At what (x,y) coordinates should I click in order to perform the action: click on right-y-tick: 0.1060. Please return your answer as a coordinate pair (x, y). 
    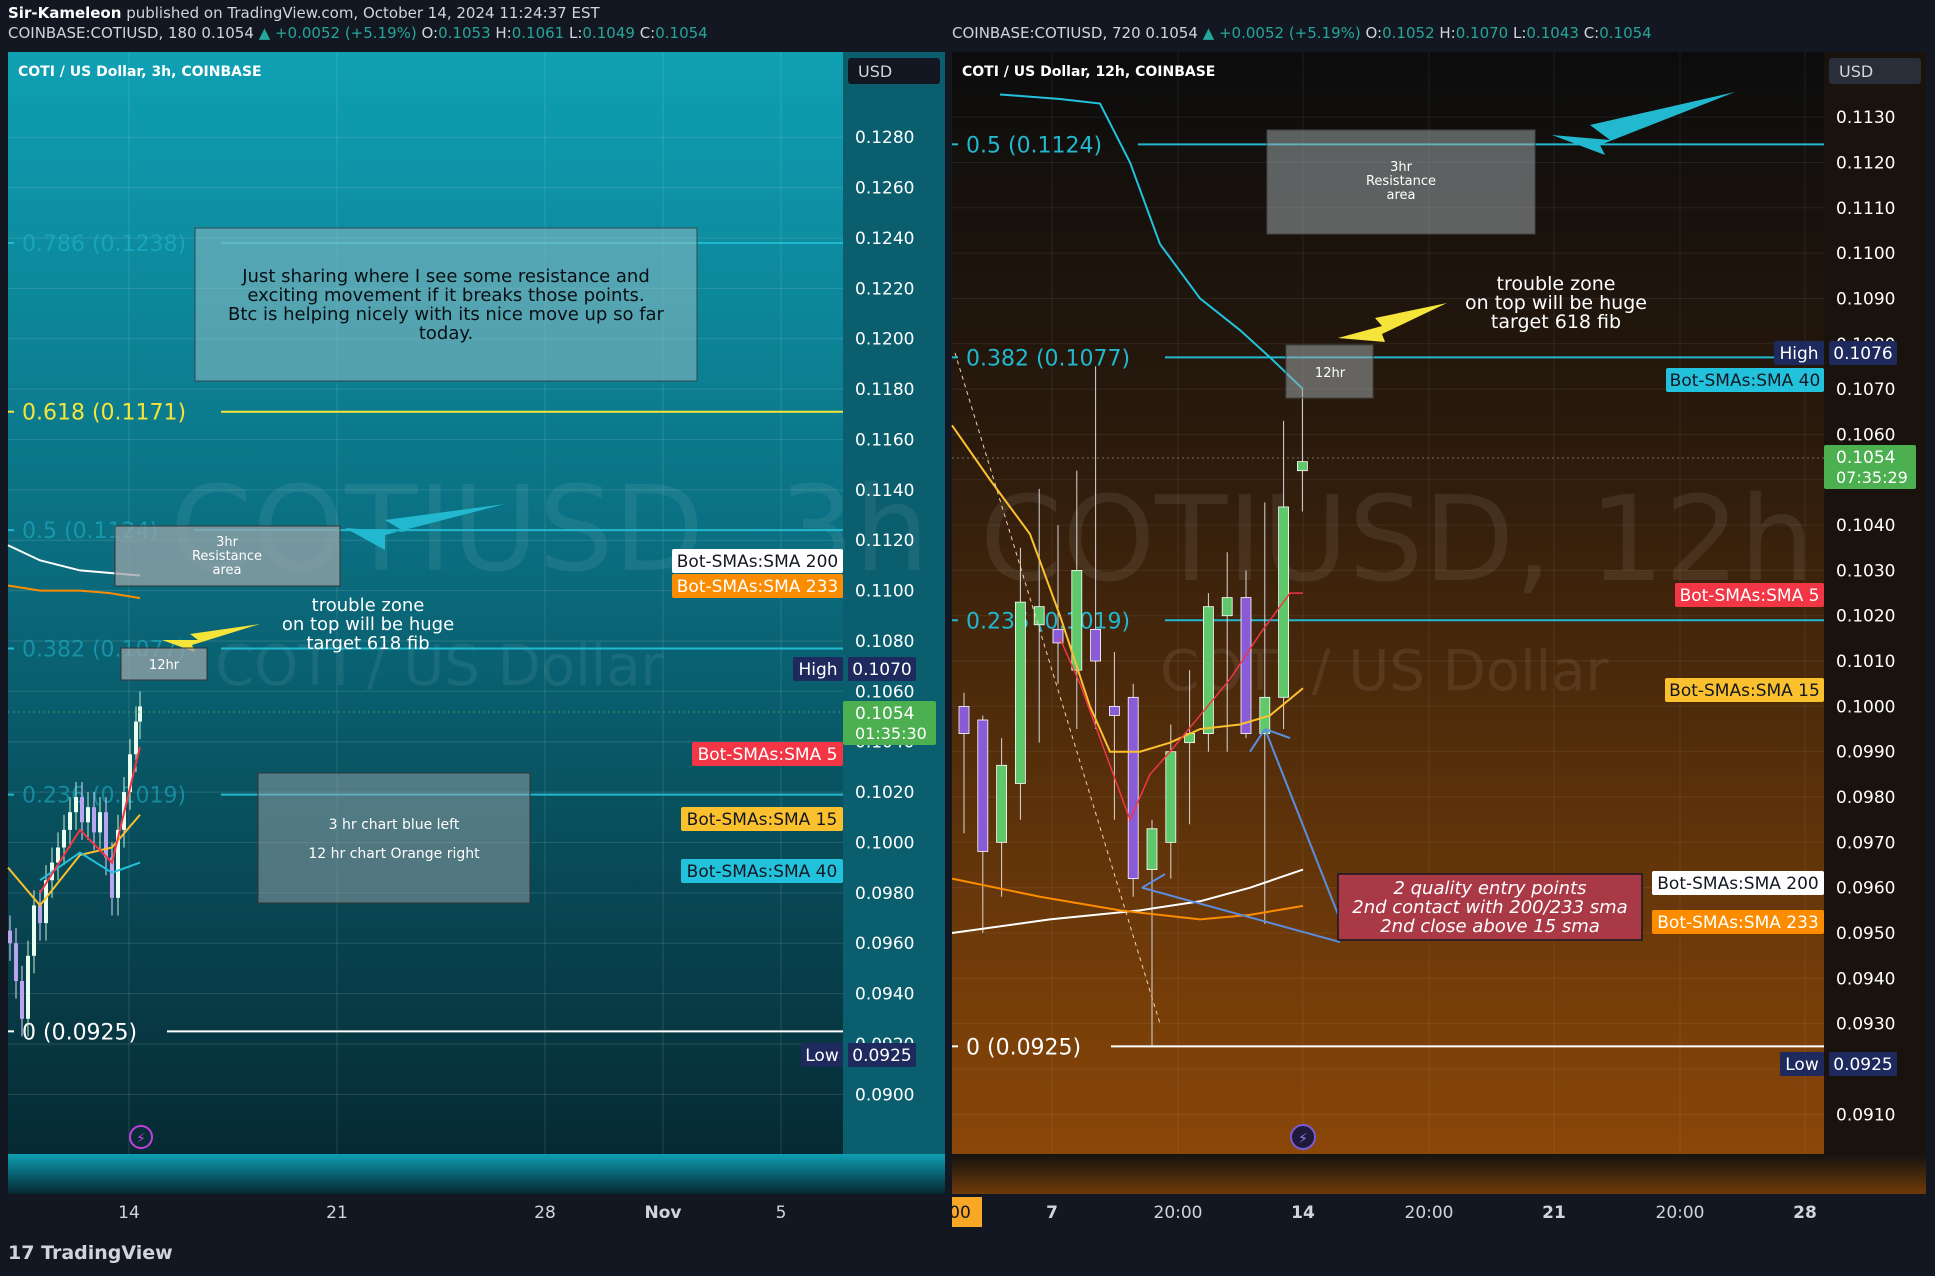
    Looking at the image, I should click on (1865, 435).